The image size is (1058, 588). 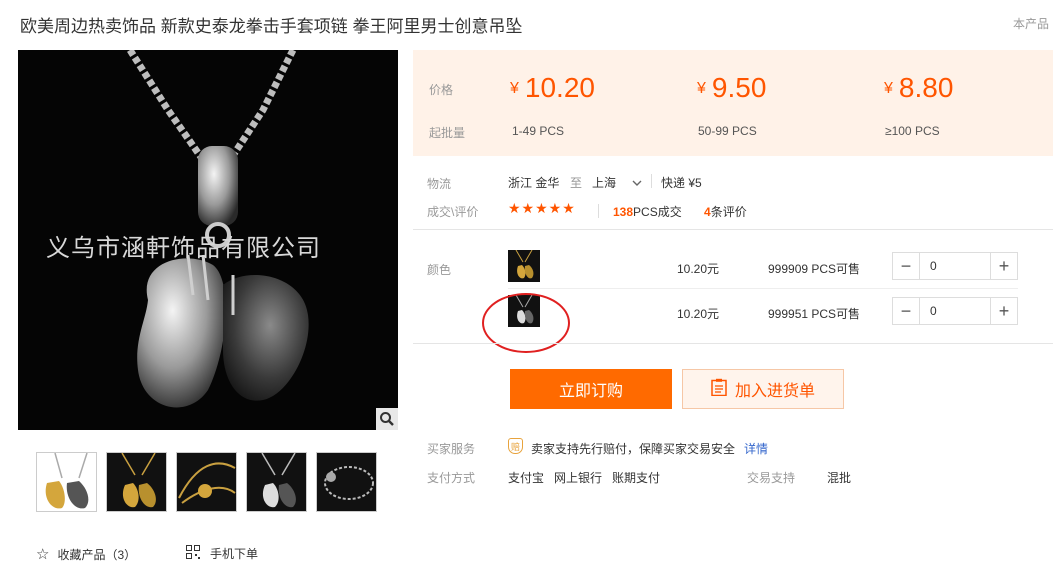 I want to click on guarantee-shield-icon: 赔, so click(x=515, y=446).